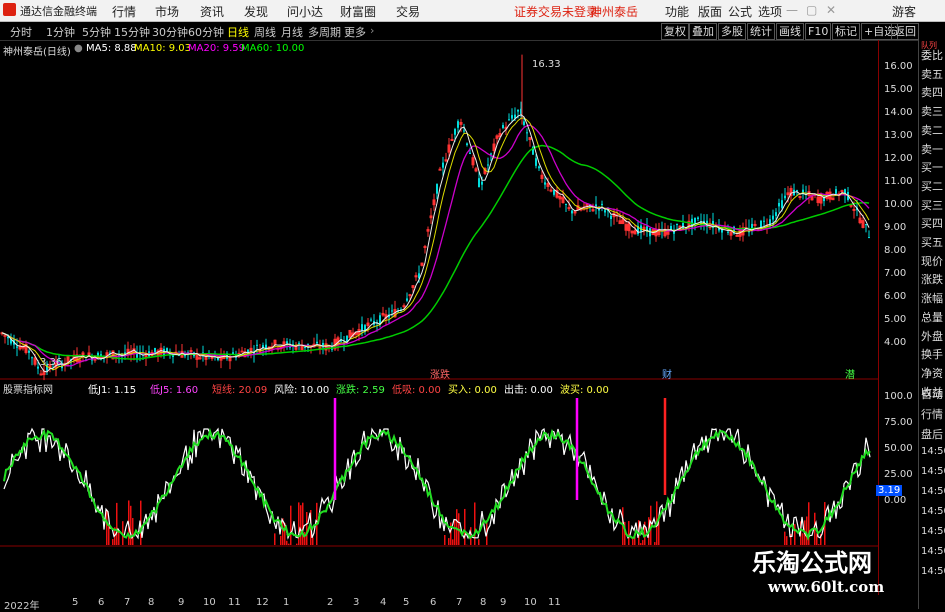 Image resolution: width=945 pixels, height=612 pixels. What do you see at coordinates (898, 112) in the screenshot?
I see `price-tick: 14.00` at bounding box center [898, 112].